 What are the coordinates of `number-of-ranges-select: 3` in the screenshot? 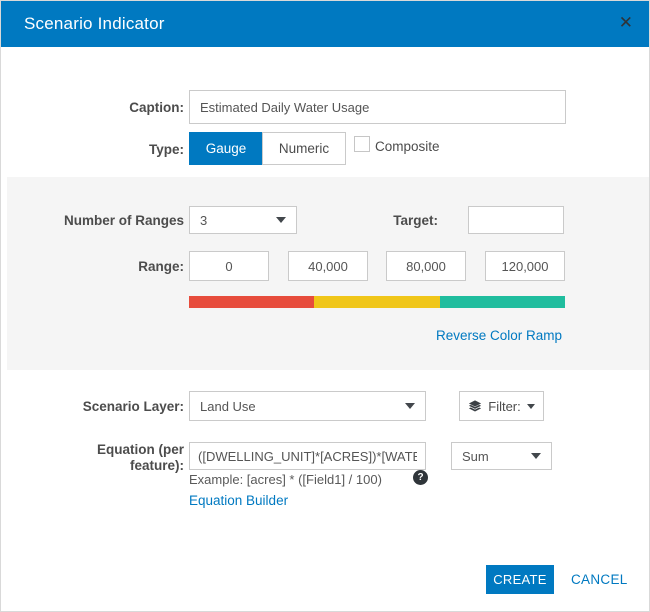 It's located at (243, 220).